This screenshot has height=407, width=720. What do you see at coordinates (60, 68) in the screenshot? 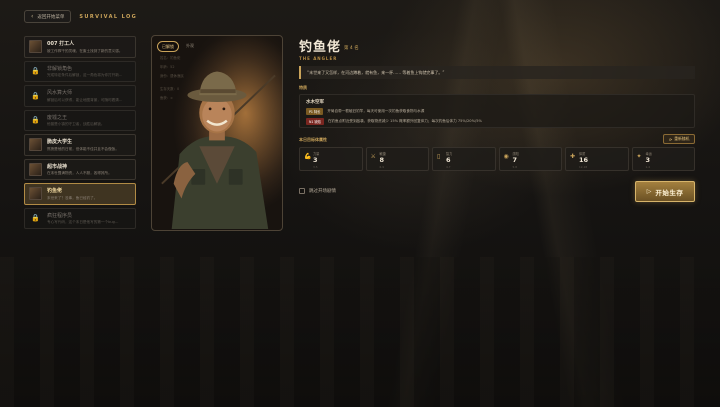
I see `sidebar-item-name: 非解锁角色` at bounding box center [60, 68].